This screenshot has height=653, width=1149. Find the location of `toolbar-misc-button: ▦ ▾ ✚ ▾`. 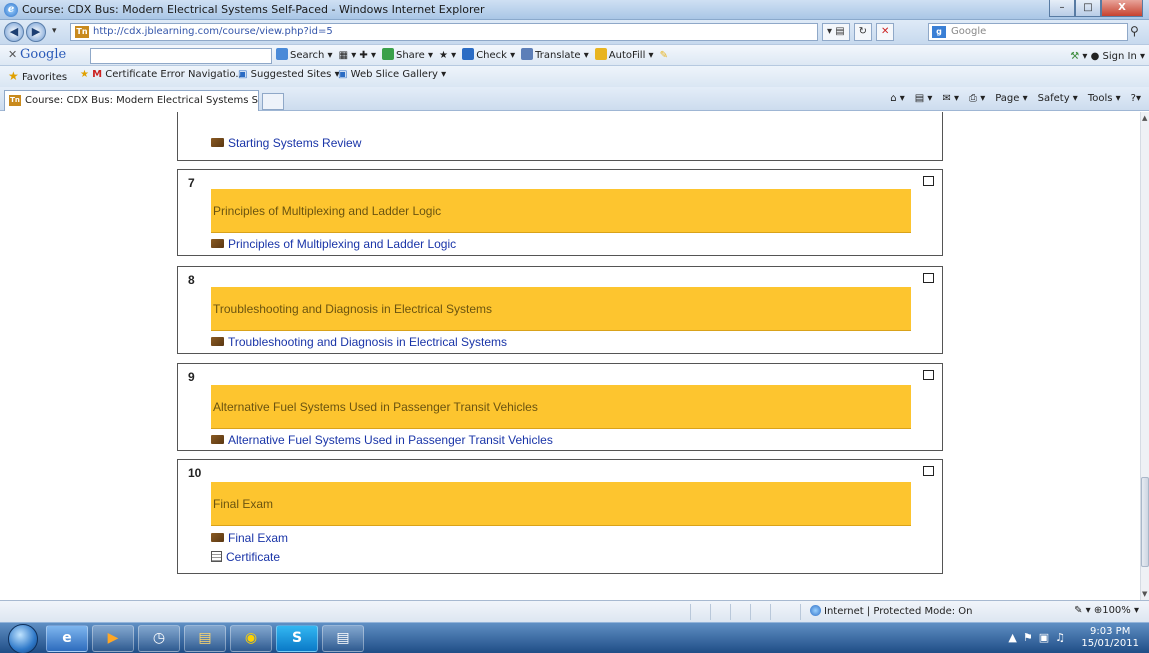

toolbar-misc-button: ▦ ▾ ✚ ▾ is located at coordinates (357, 56).